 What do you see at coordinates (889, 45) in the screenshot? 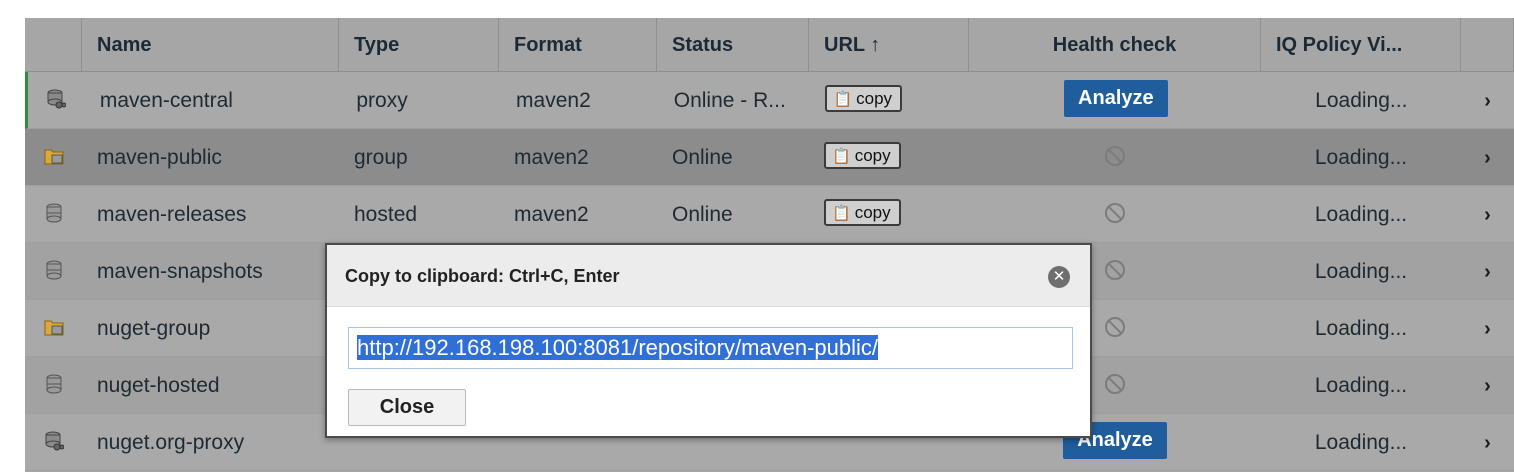
I see `column-header-url: URL ↑` at bounding box center [889, 45].